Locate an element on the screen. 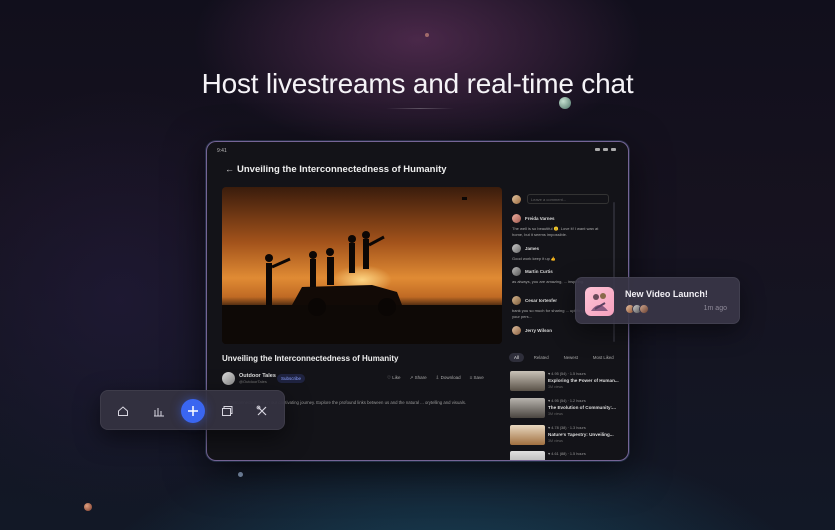  back-arrow-icon: ← is located at coordinates (229, 169).